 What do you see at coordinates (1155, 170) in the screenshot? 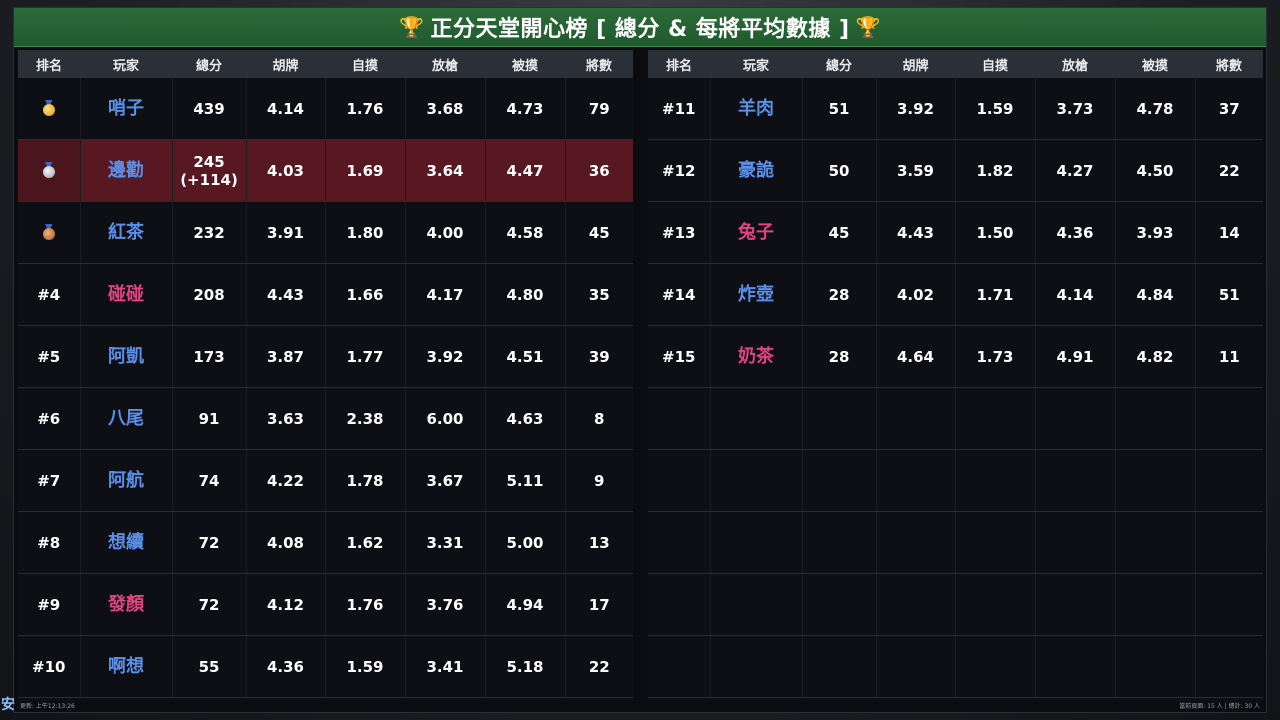
I see `beimo-cell: 4.50` at bounding box center [1155, 170].